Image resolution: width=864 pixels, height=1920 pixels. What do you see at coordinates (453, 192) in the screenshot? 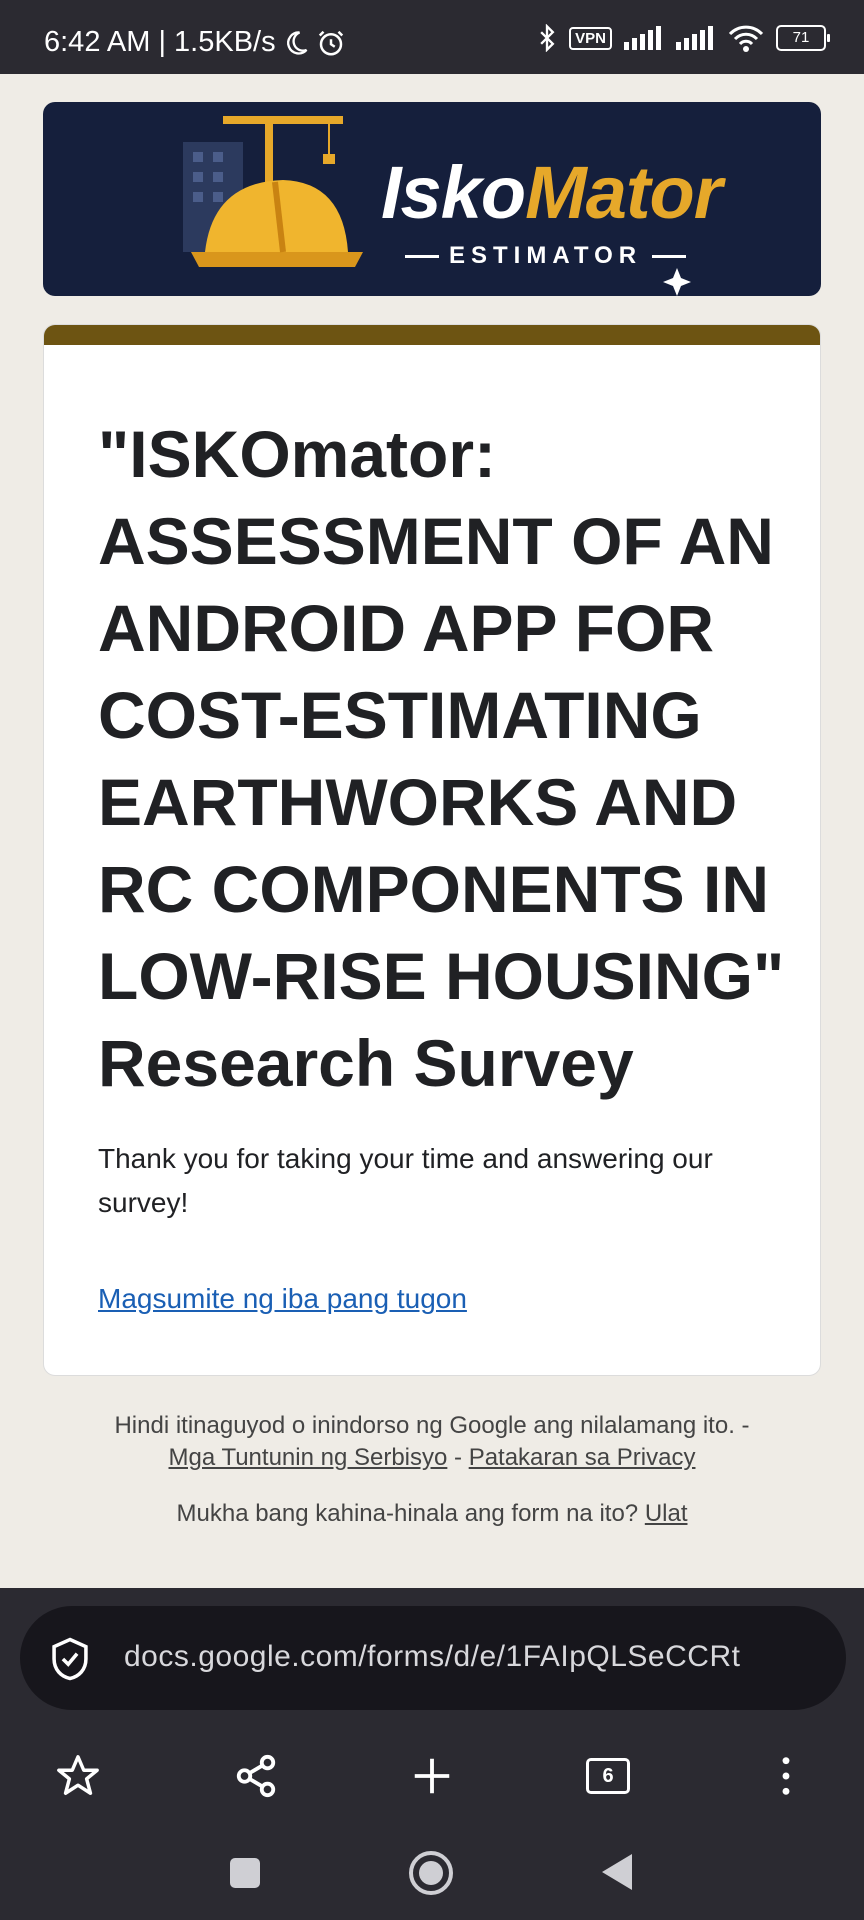
I see `brand-title-part1: Isko` at bounding box center [453, 192].